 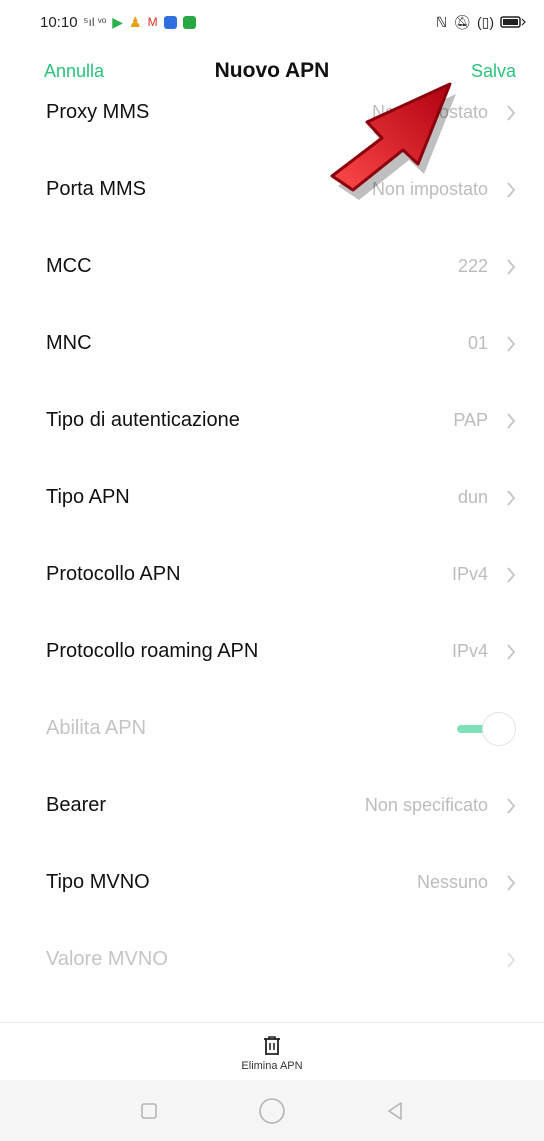 I want to click on row-label: Protocollo roaming APN, so click(x=152, y=651).